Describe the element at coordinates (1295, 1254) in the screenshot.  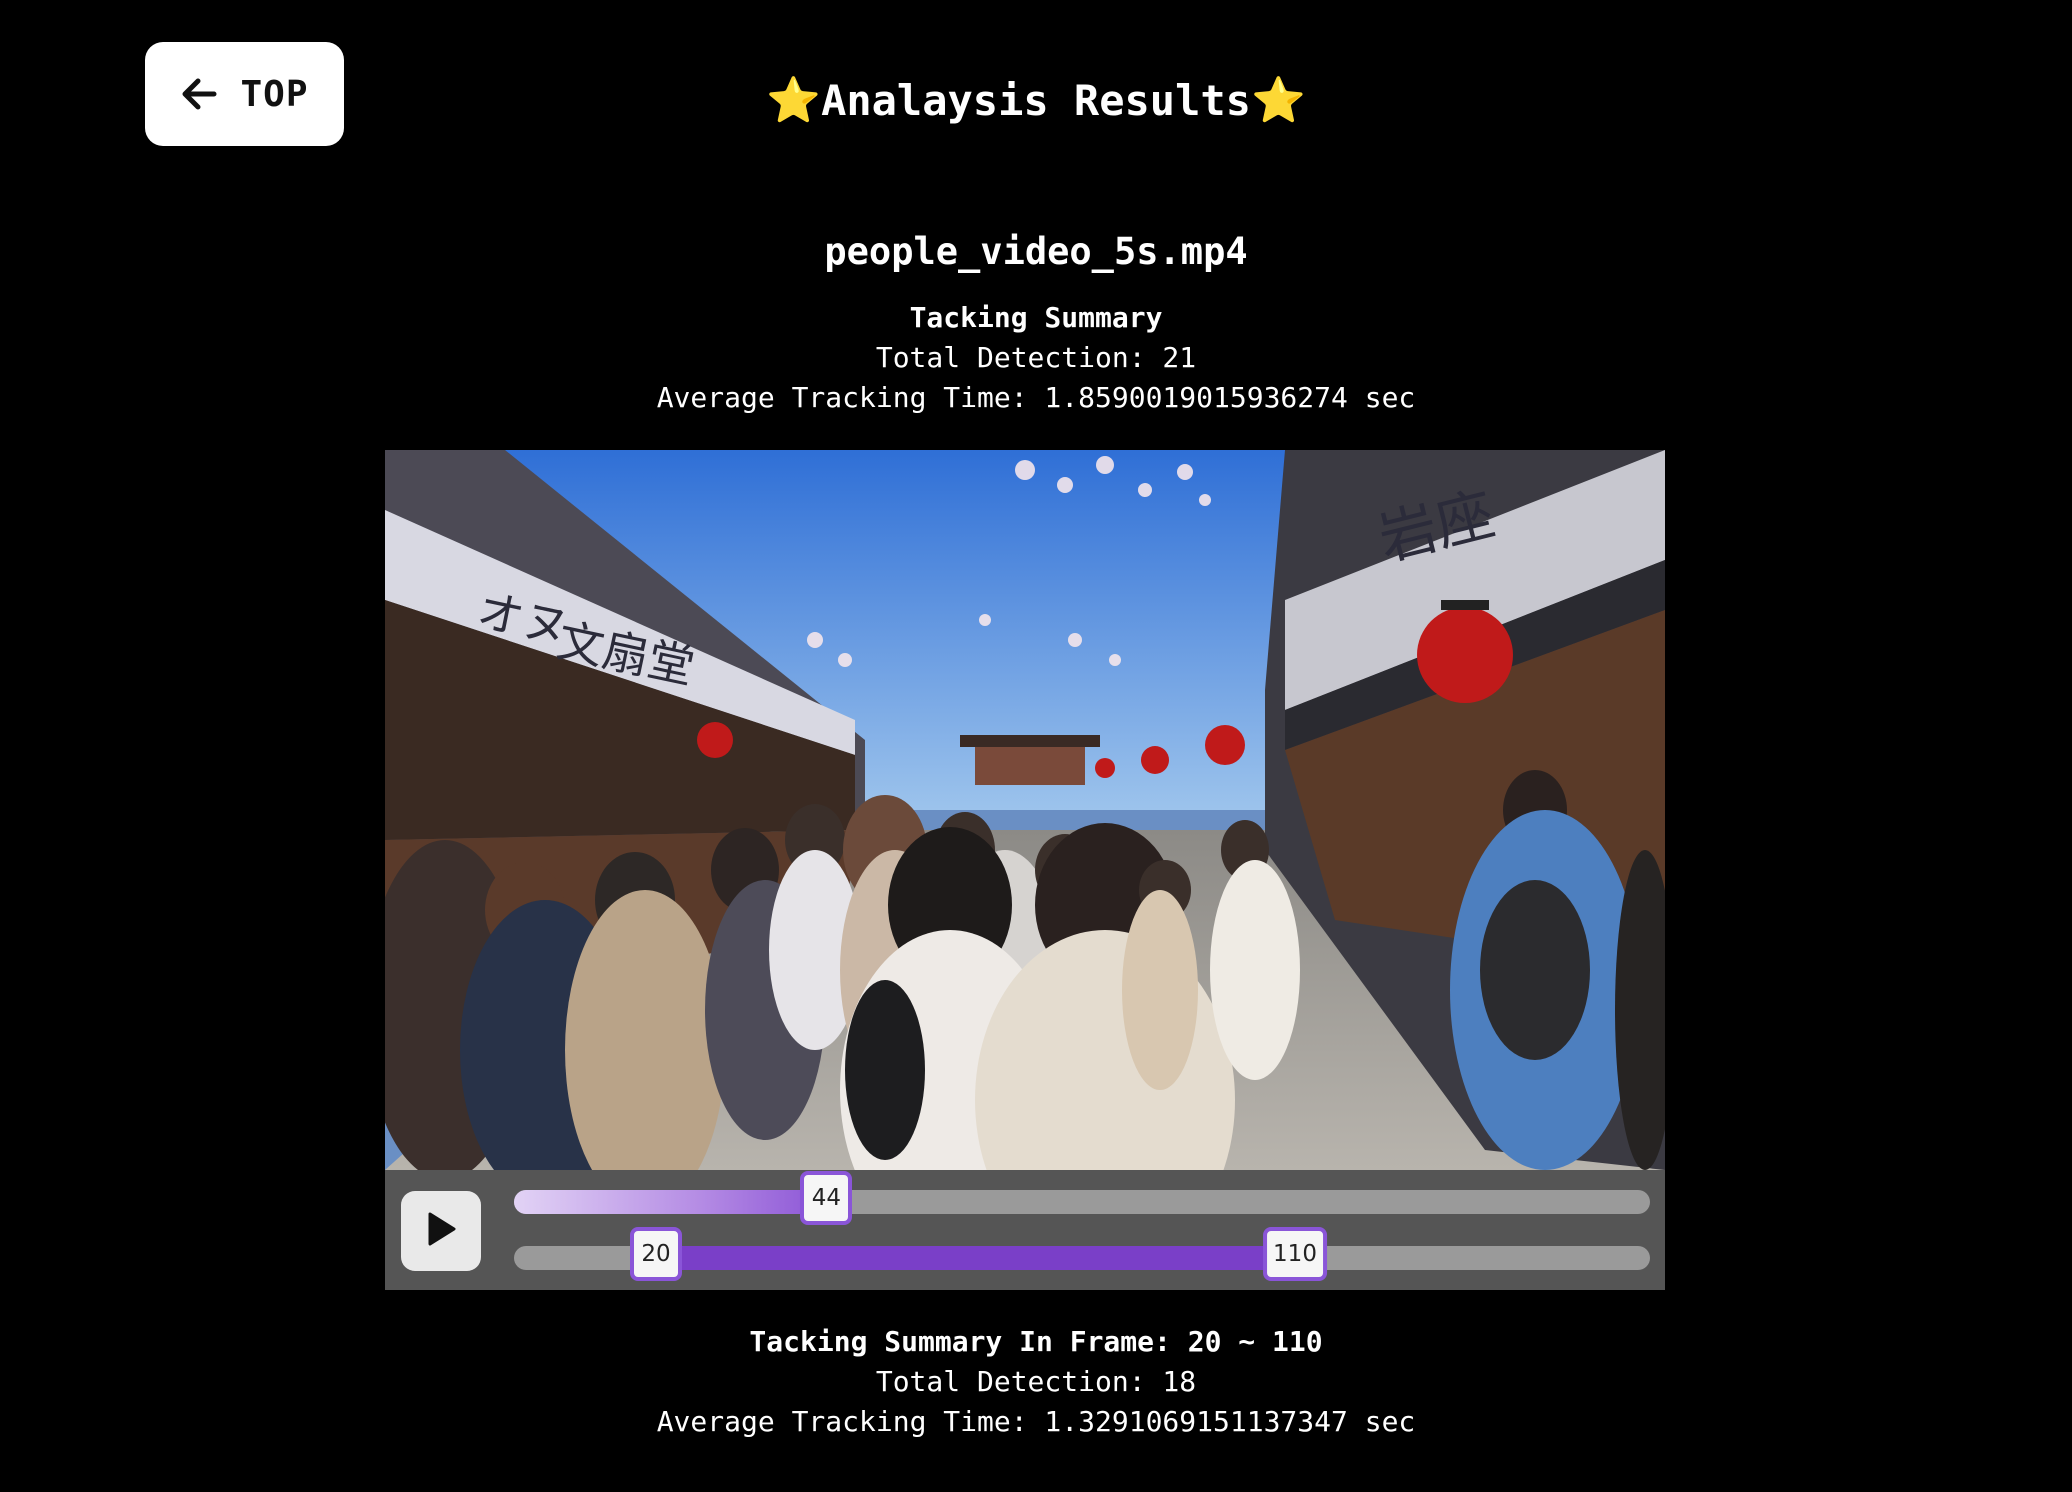
I see `range-end-handle: 110` at that location.